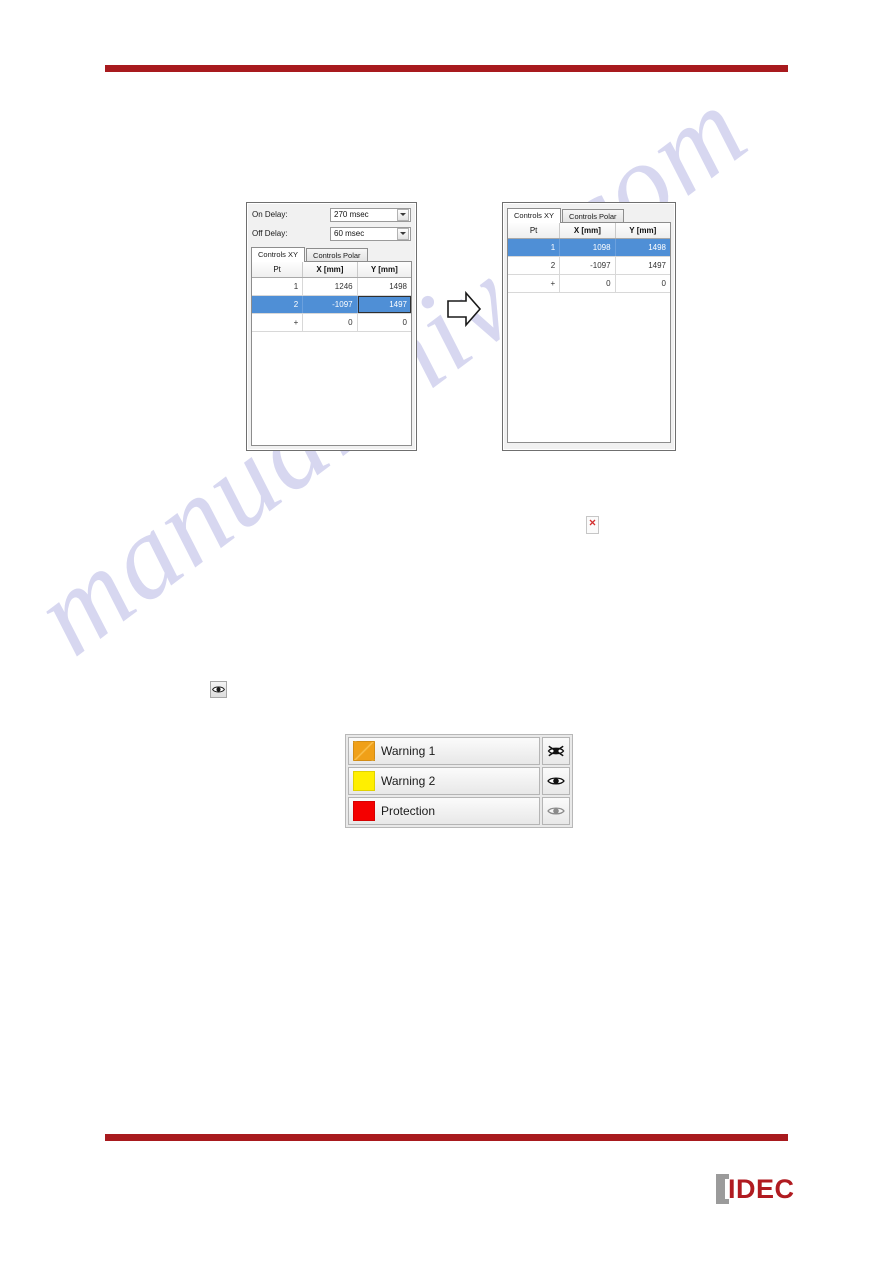 The image size is (893, 1263). I want to click on off-delay-dropdown: 60 msec, so click(370, 233).